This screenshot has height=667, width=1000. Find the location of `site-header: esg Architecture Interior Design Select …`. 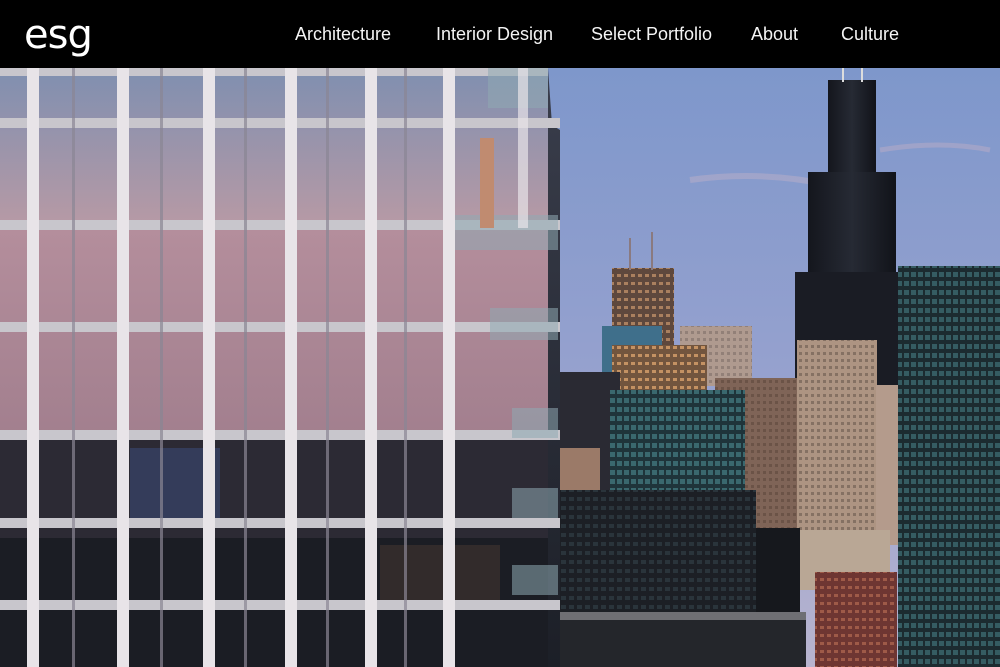

site-header: esg Architecture Interior Design Select … is located at coordinates (500, 34).